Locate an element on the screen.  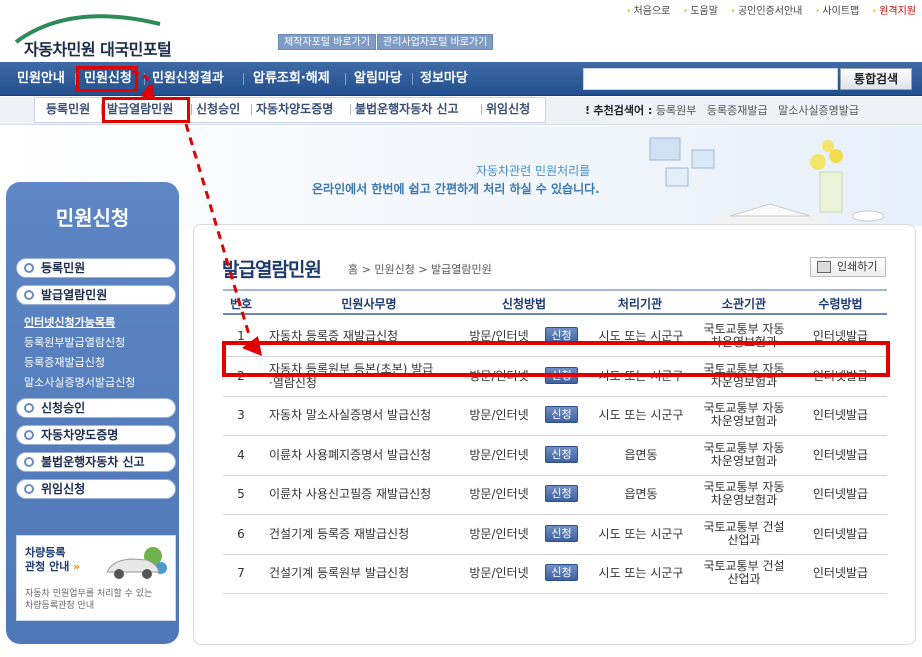
registry-office-banner: 차량등록 관청 안내 » 자동차 민원업무를 처리할 수 있는 차량등록관청 안내 is located at coordinates (96, 578).